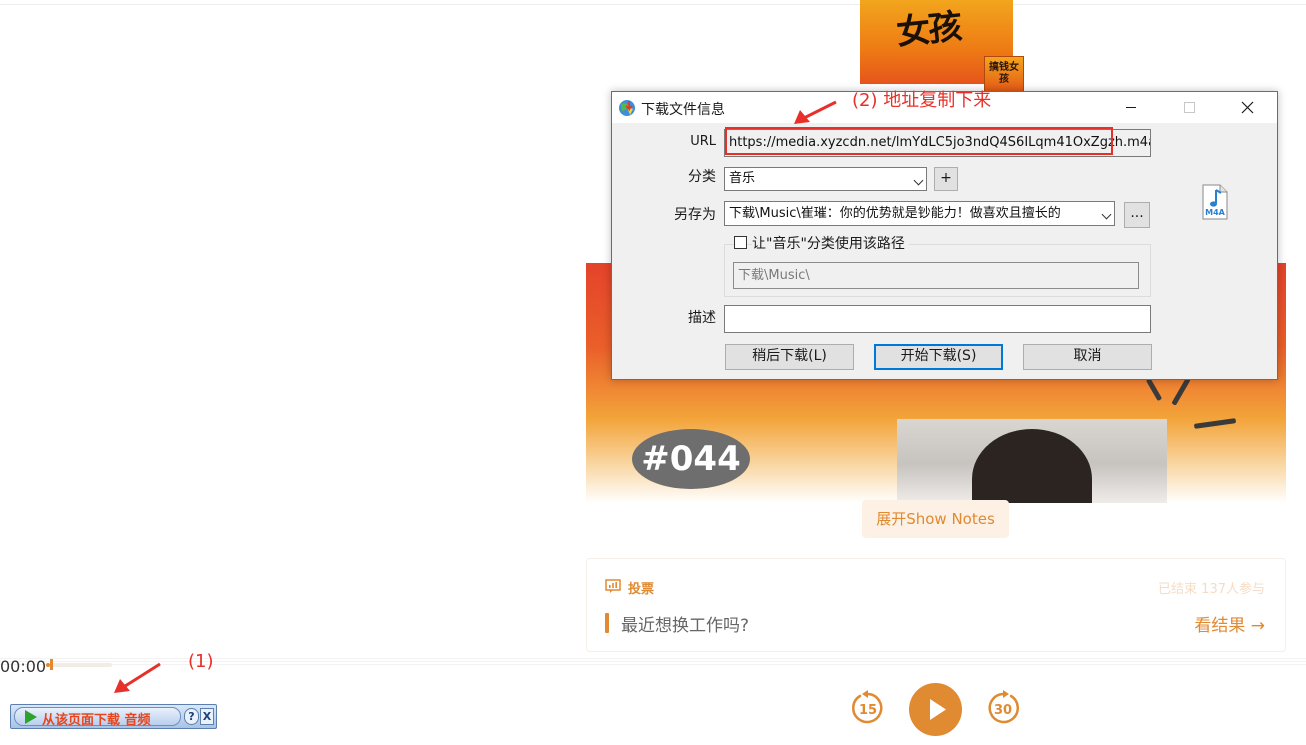 The width and height of the screenshot is (1306, 745). What do you see at coordinates (191, 716) in the screenshot?
I see `idm-help-button: ?` at bounding box center [191, 716].